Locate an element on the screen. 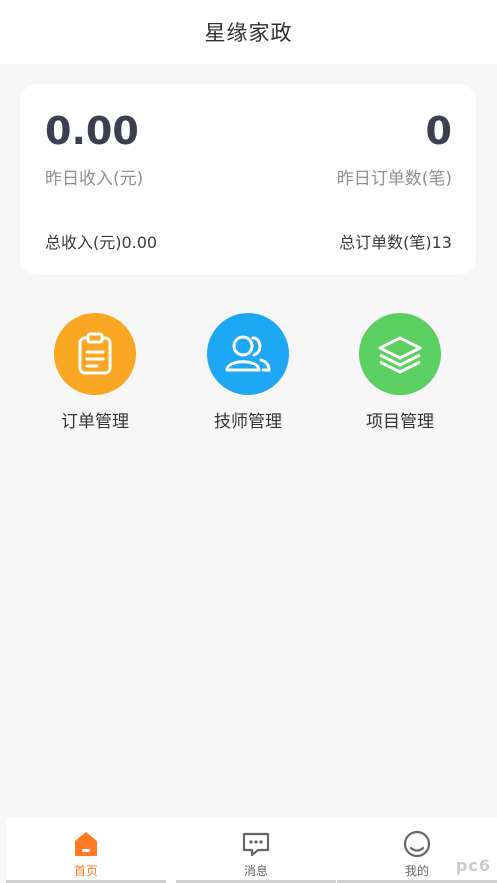  total-income: 总收入(元)0.00 is located at coordinates (101, 242).